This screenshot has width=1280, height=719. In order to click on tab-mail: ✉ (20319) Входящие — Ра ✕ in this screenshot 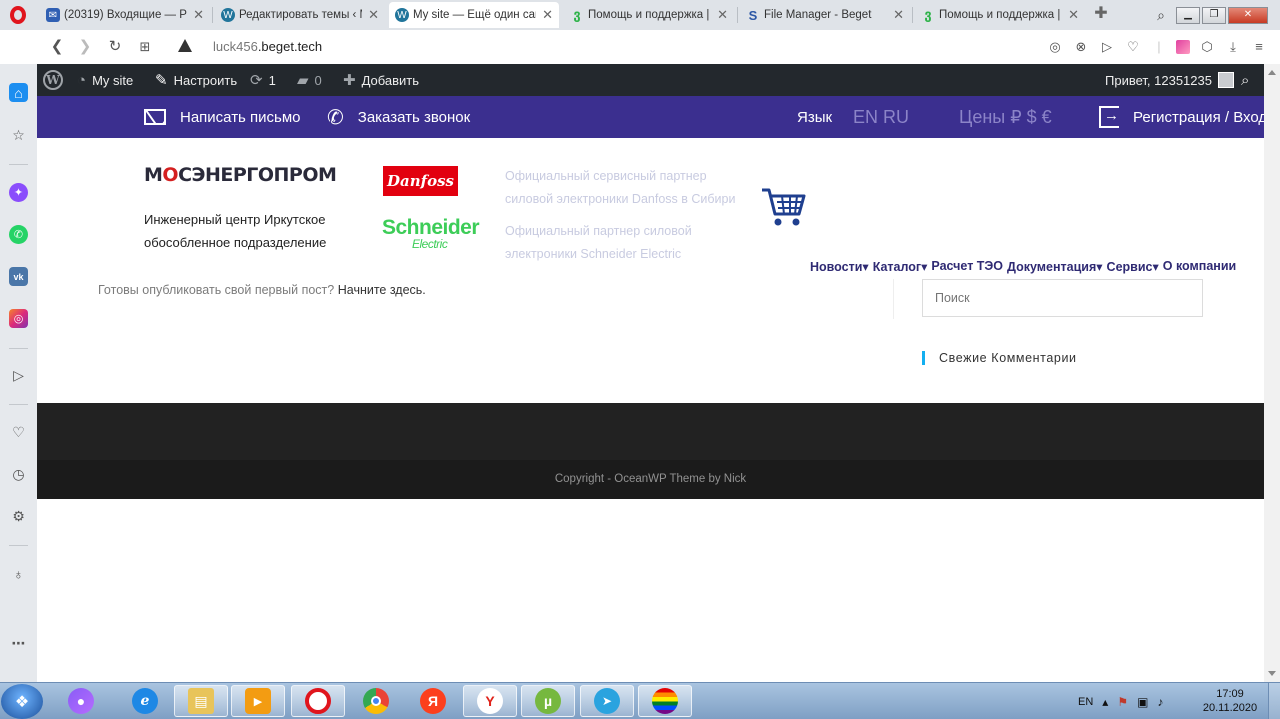, I will do `click(125, 15)`.